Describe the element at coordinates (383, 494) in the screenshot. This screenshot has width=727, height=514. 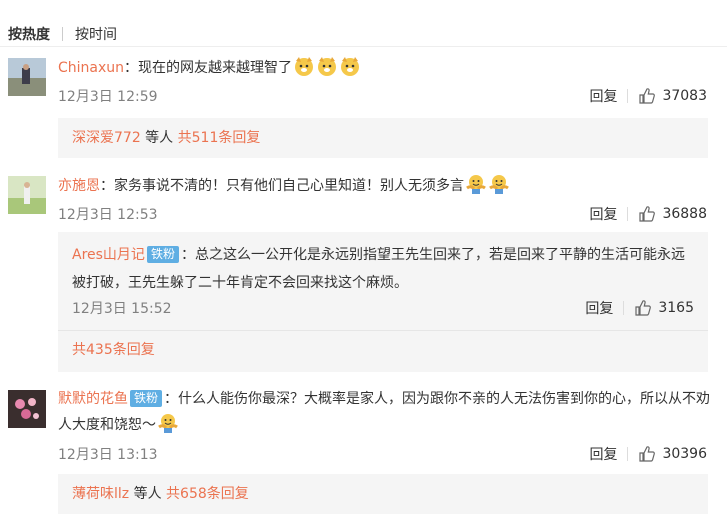
I see `reply-summary: 薄荷味llz 等人 共658条回复` at that location.